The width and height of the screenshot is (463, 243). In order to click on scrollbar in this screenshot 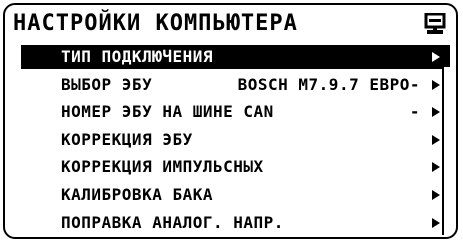, I will do `click(446, 140)`.